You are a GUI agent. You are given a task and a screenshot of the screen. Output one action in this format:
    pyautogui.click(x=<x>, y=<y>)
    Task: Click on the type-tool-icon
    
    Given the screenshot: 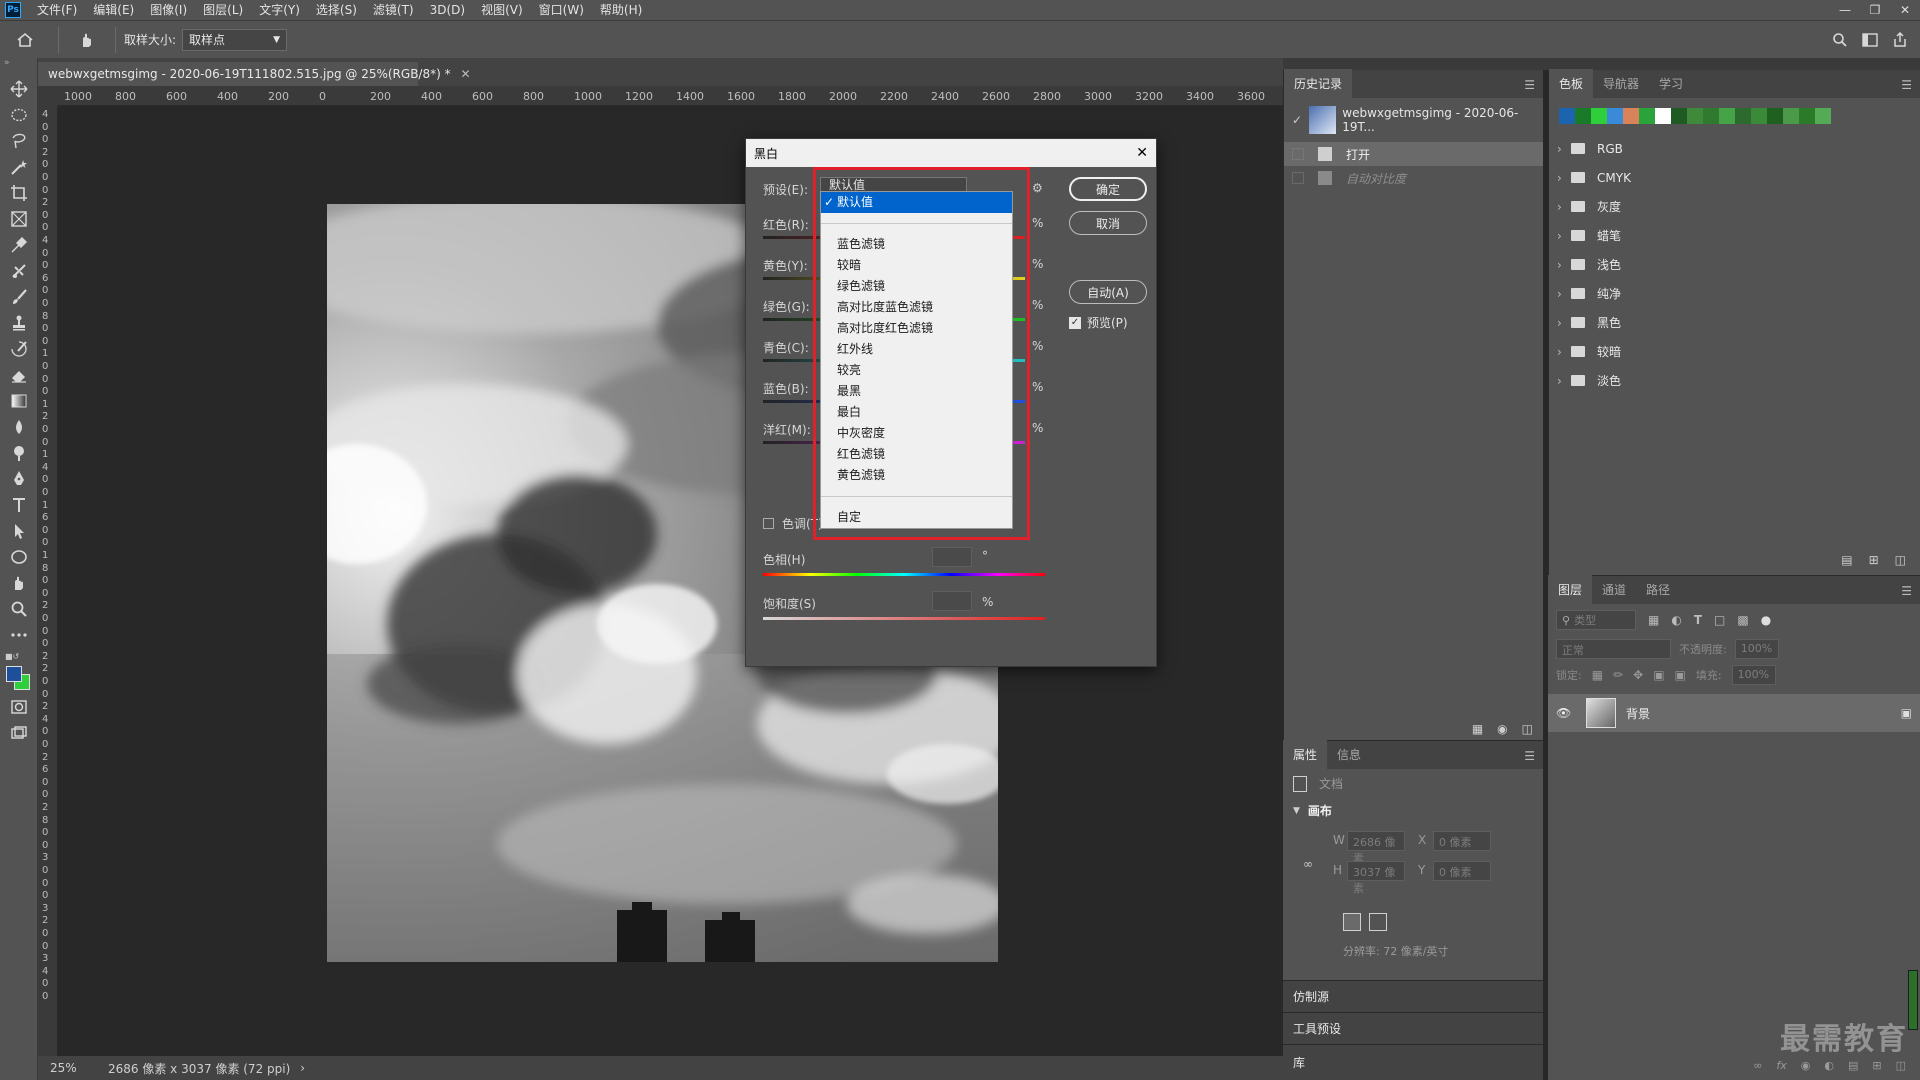 What is the action you would take?
    pyautogui.click(x=19, y=505)
    